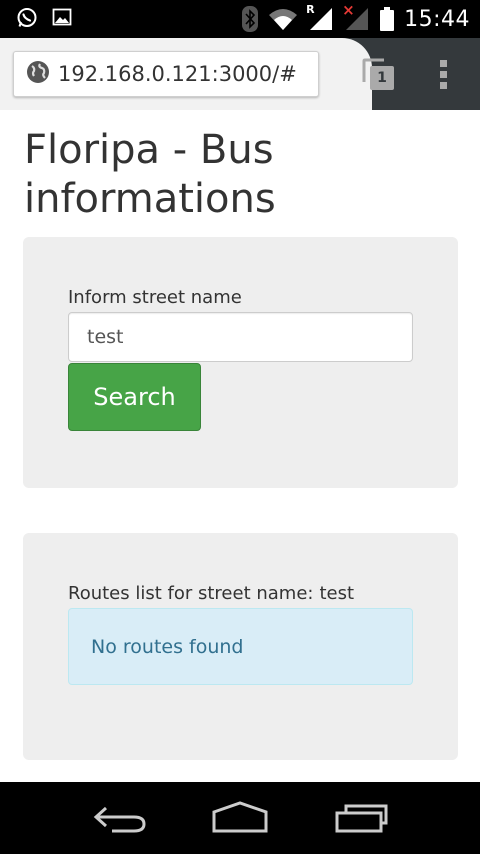  Describe the element at coordinates (320, 17) in the screenshot. I see `signal-roaming-icon: R` at that location.